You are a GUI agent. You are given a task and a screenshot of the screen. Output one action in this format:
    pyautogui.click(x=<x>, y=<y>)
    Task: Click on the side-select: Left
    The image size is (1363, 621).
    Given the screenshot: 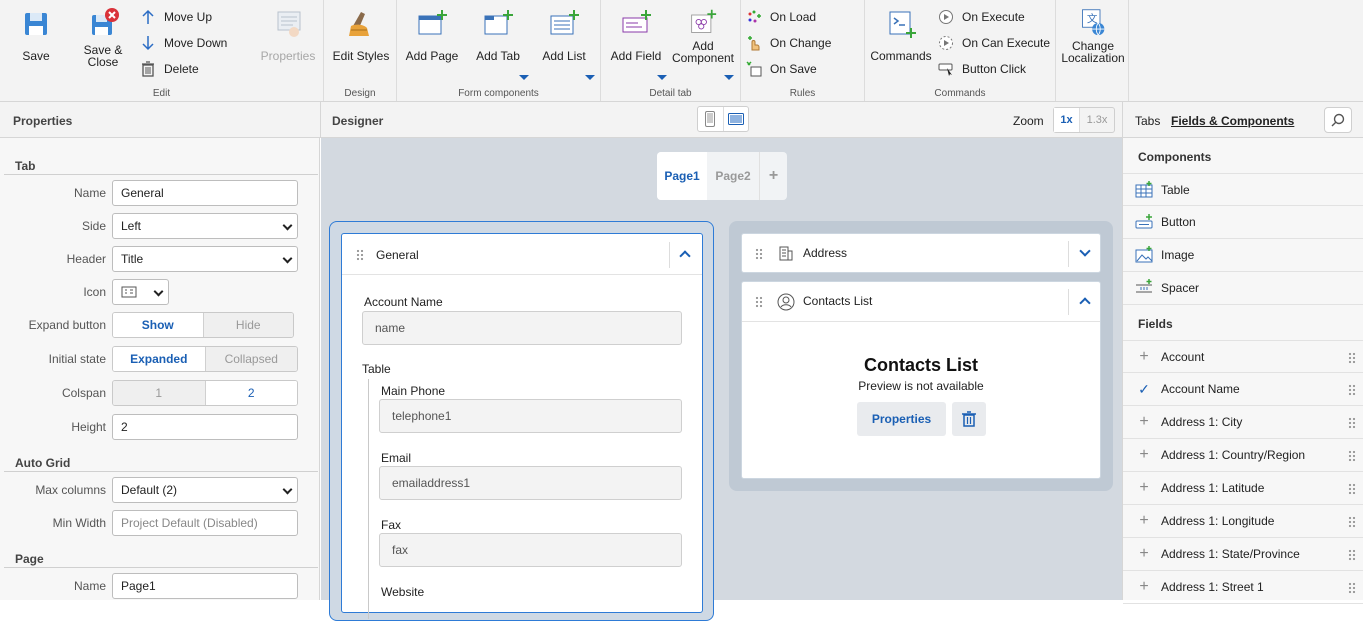 What is the action you would take?
    pyautogui.click(x=205, y=226)
    